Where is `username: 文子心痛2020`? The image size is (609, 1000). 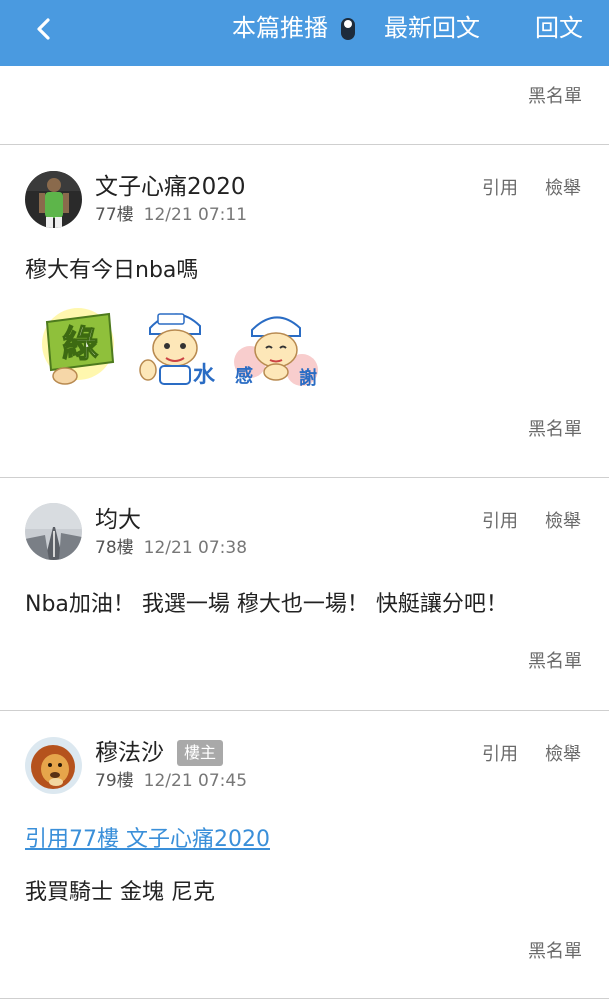
username: 文子心痛2020 is located at coordinates (170, 187).